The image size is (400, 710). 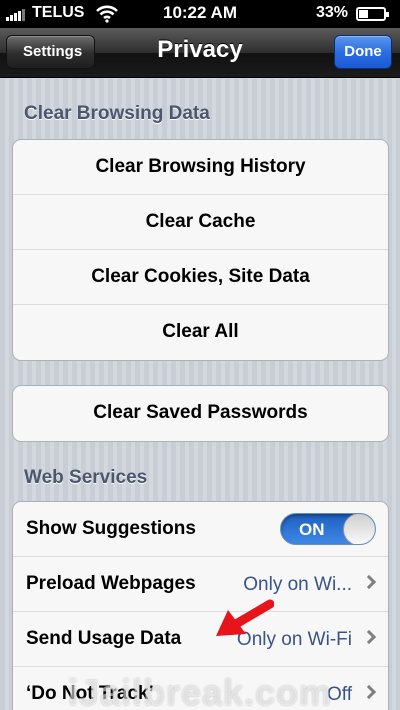 I want to click on clear-cookies-button: Clear Cookies, Site Data, so click(x=200, y=277).